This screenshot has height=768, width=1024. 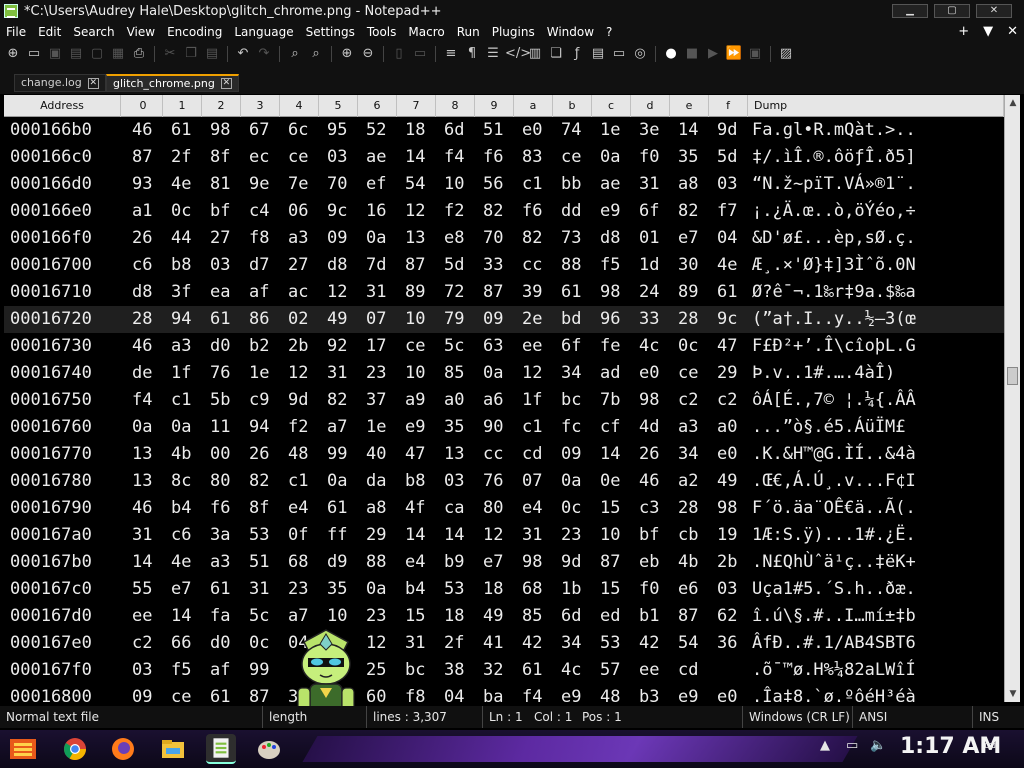 What do you see at coordinates (493, 211) in the screenshot?
I see `hex-byte: 82` at bounding box center [493, 211].